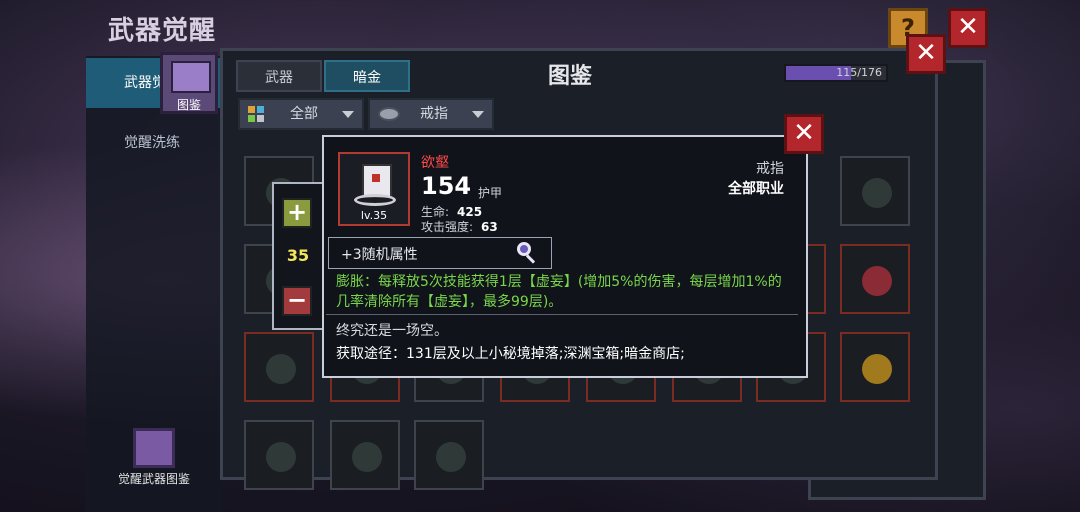 The width and height of the screenshot is (1080, 512). I want to click on divider, so click(562, 314).